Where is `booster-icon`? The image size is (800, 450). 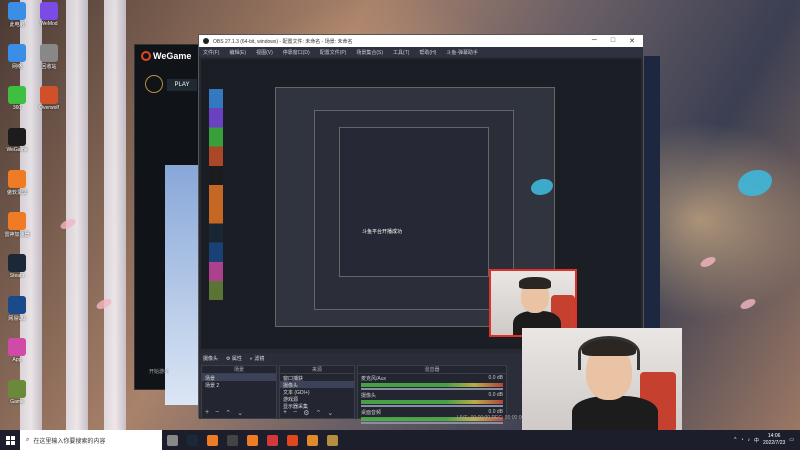 booster-icon is located at coordinates (212, 440).